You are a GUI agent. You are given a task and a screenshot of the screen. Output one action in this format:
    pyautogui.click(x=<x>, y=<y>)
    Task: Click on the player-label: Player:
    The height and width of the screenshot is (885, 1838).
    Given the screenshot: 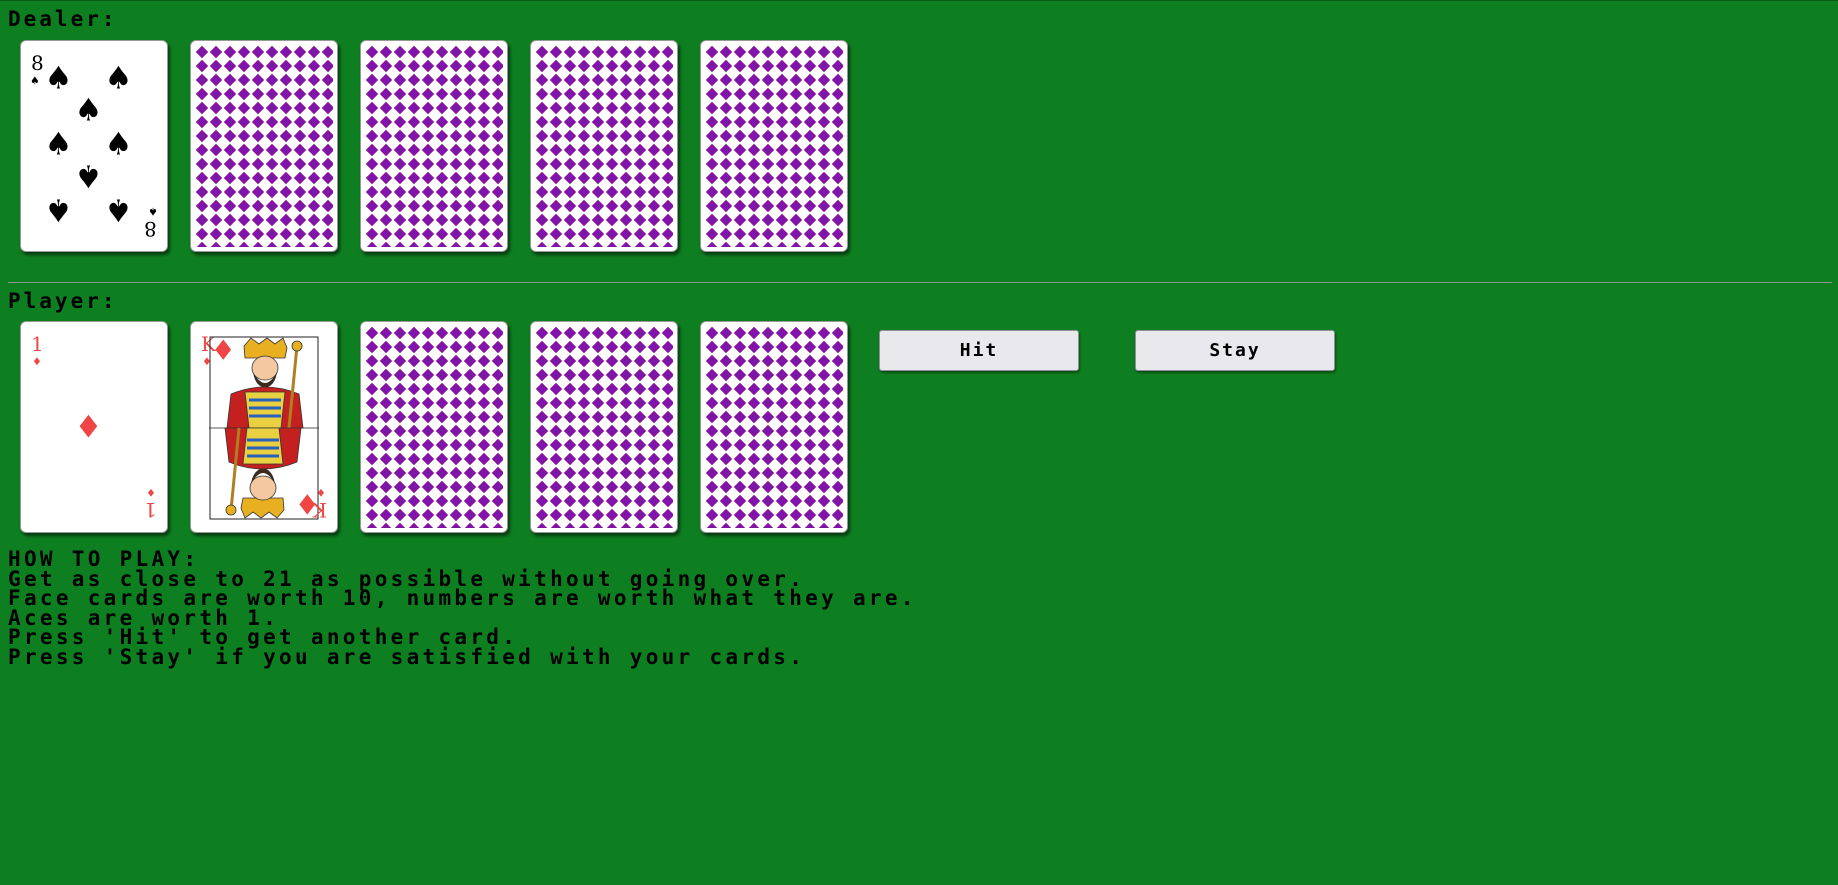 What is the action you would take?
    pyautogui.click(x=63, y=301)
    